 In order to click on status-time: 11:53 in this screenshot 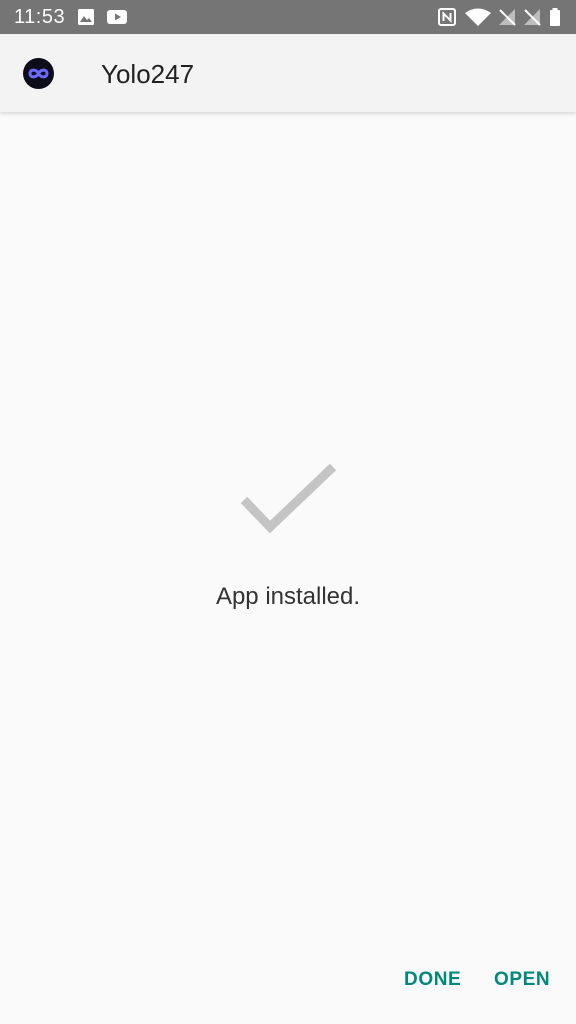, I will do `click(40, 17)`.